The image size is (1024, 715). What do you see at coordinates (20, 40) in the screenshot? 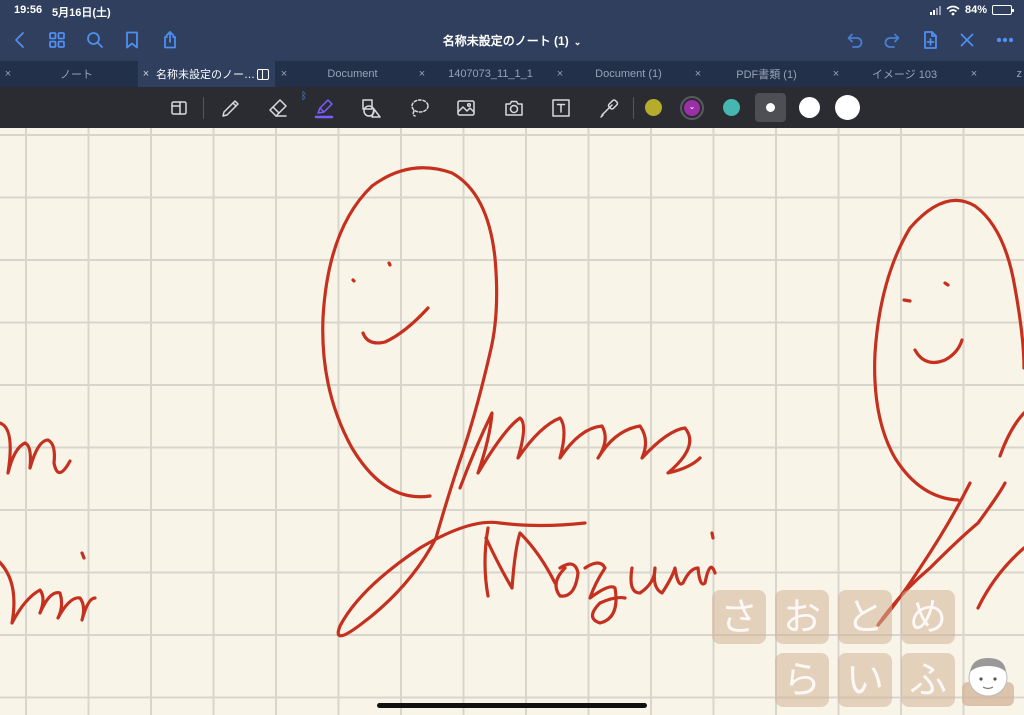
I see `back-icon` at bounding box center [20, 40].